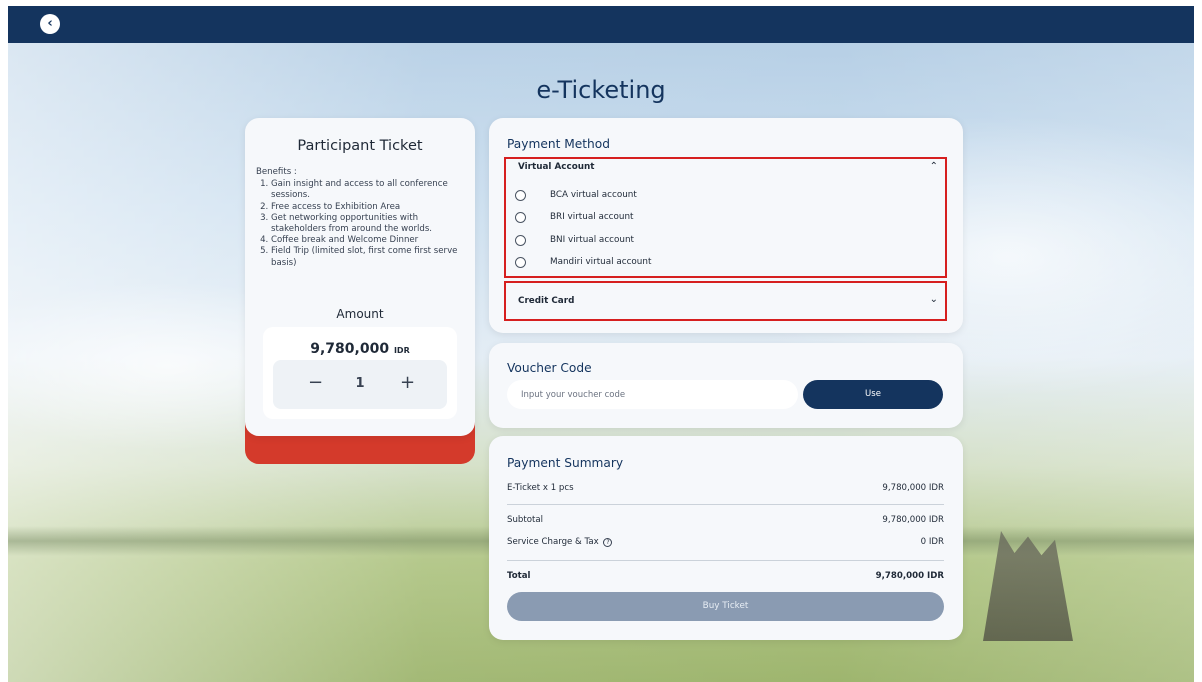 The image size is (1202, 682). I want to click on top-bar: ‹, so click(601, 24).